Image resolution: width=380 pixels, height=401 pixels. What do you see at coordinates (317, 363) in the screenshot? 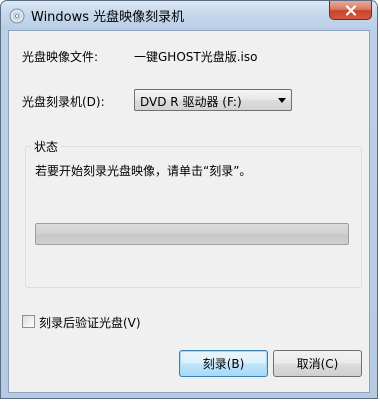
I see `cancel-button: 取消(C)` at bounding box center [317, 363].